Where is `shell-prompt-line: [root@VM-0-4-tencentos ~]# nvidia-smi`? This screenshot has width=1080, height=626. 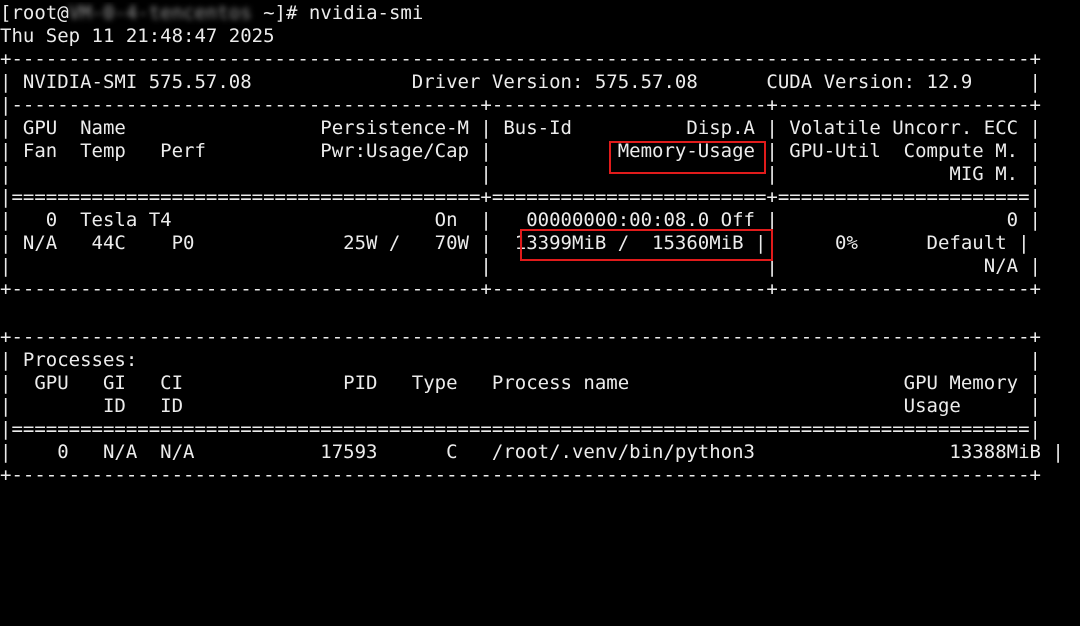
shell-prompt-line: [root@VM-0-4-tencentos ~]# nvidia-smi is located at coordinates (540, 13).